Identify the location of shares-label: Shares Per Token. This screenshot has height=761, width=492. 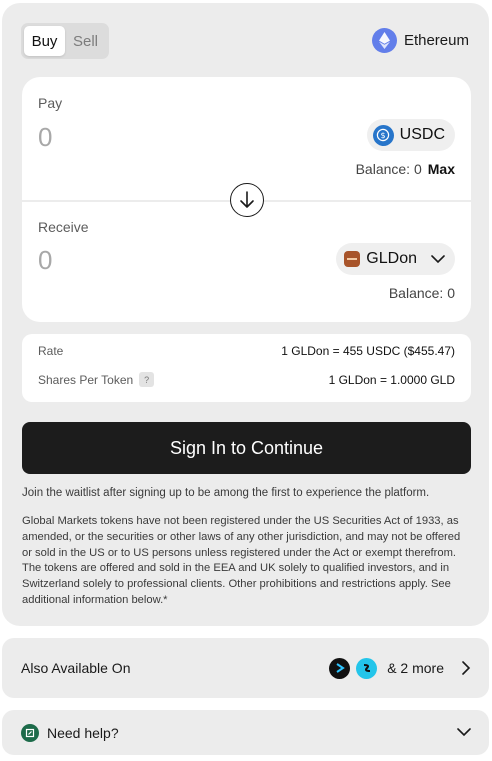
(86, 379).